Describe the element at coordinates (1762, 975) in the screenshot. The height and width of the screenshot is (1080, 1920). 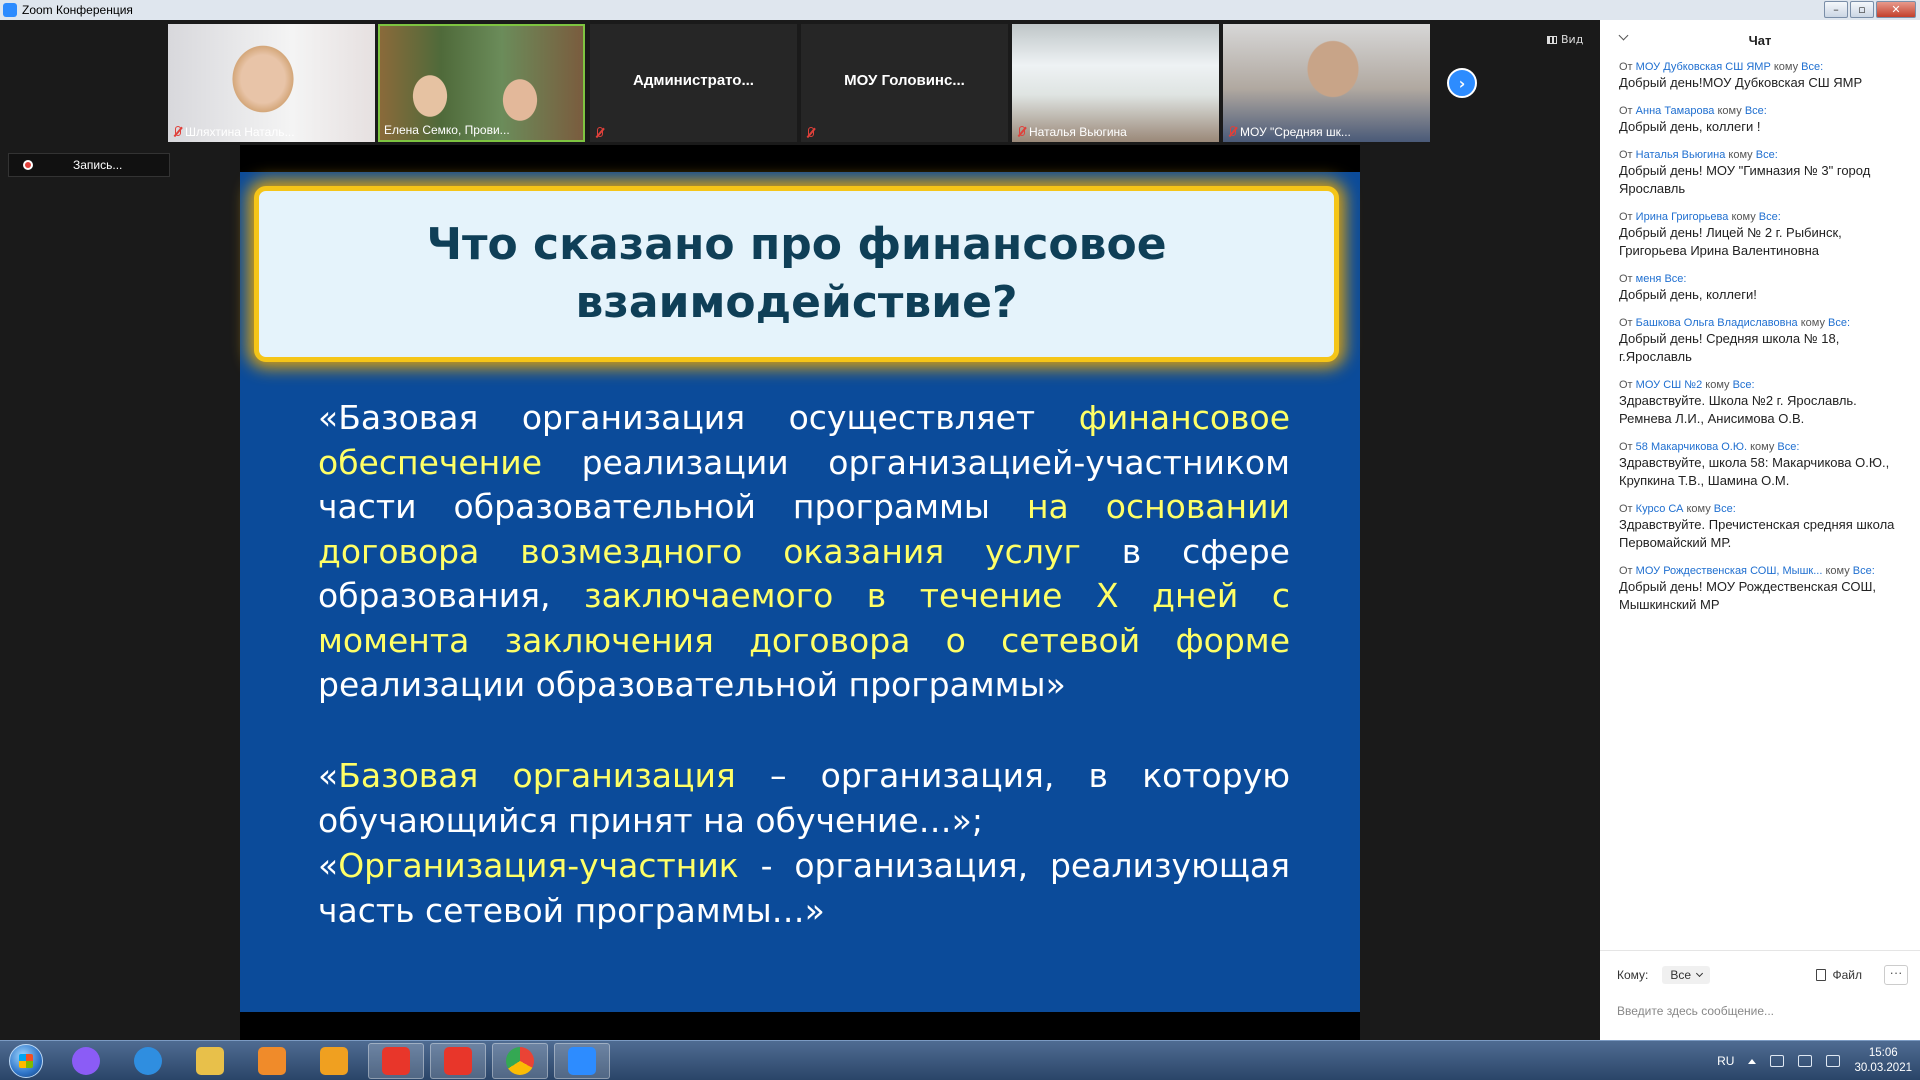
I see `chat-recipient-row: Кому: Все Файл ···` at that location.